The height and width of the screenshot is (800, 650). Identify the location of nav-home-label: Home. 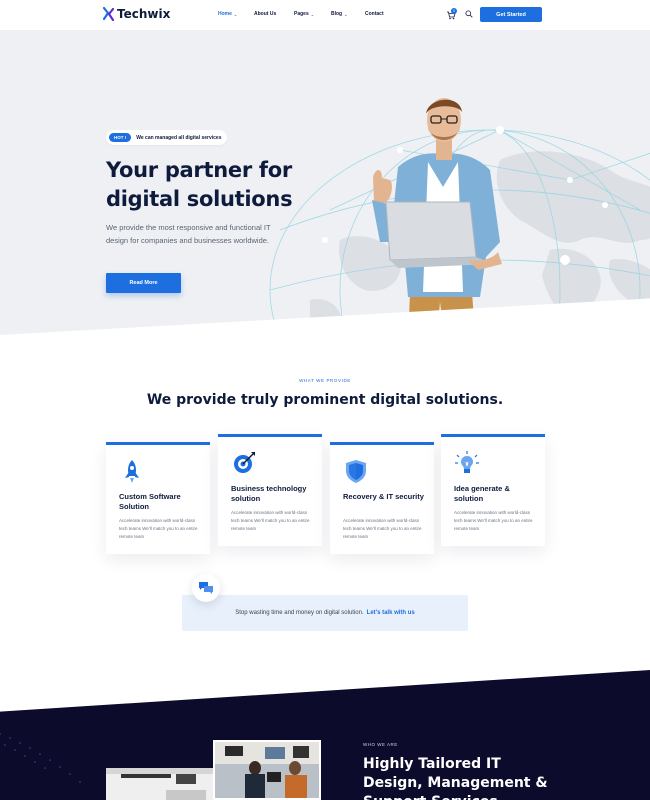
(225, 14).